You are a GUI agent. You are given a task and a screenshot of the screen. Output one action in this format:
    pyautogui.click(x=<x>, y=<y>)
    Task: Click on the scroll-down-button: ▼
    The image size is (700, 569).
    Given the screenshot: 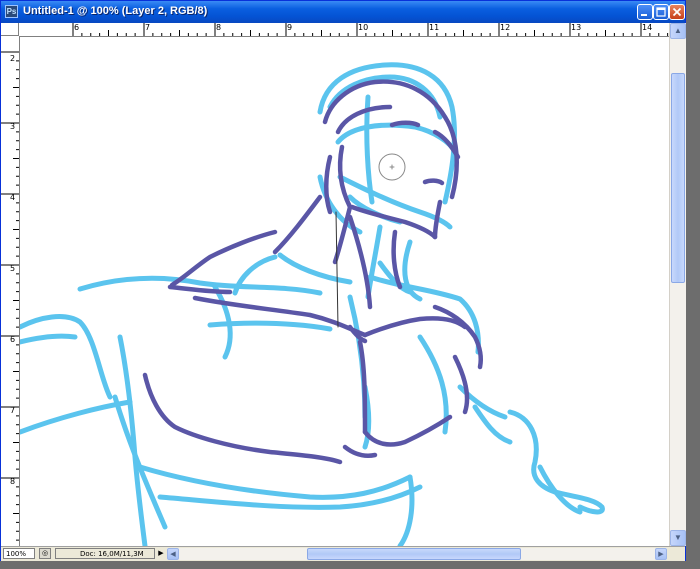 What is the action you would take?
    pyautogui.click(x=678, y=538)
    